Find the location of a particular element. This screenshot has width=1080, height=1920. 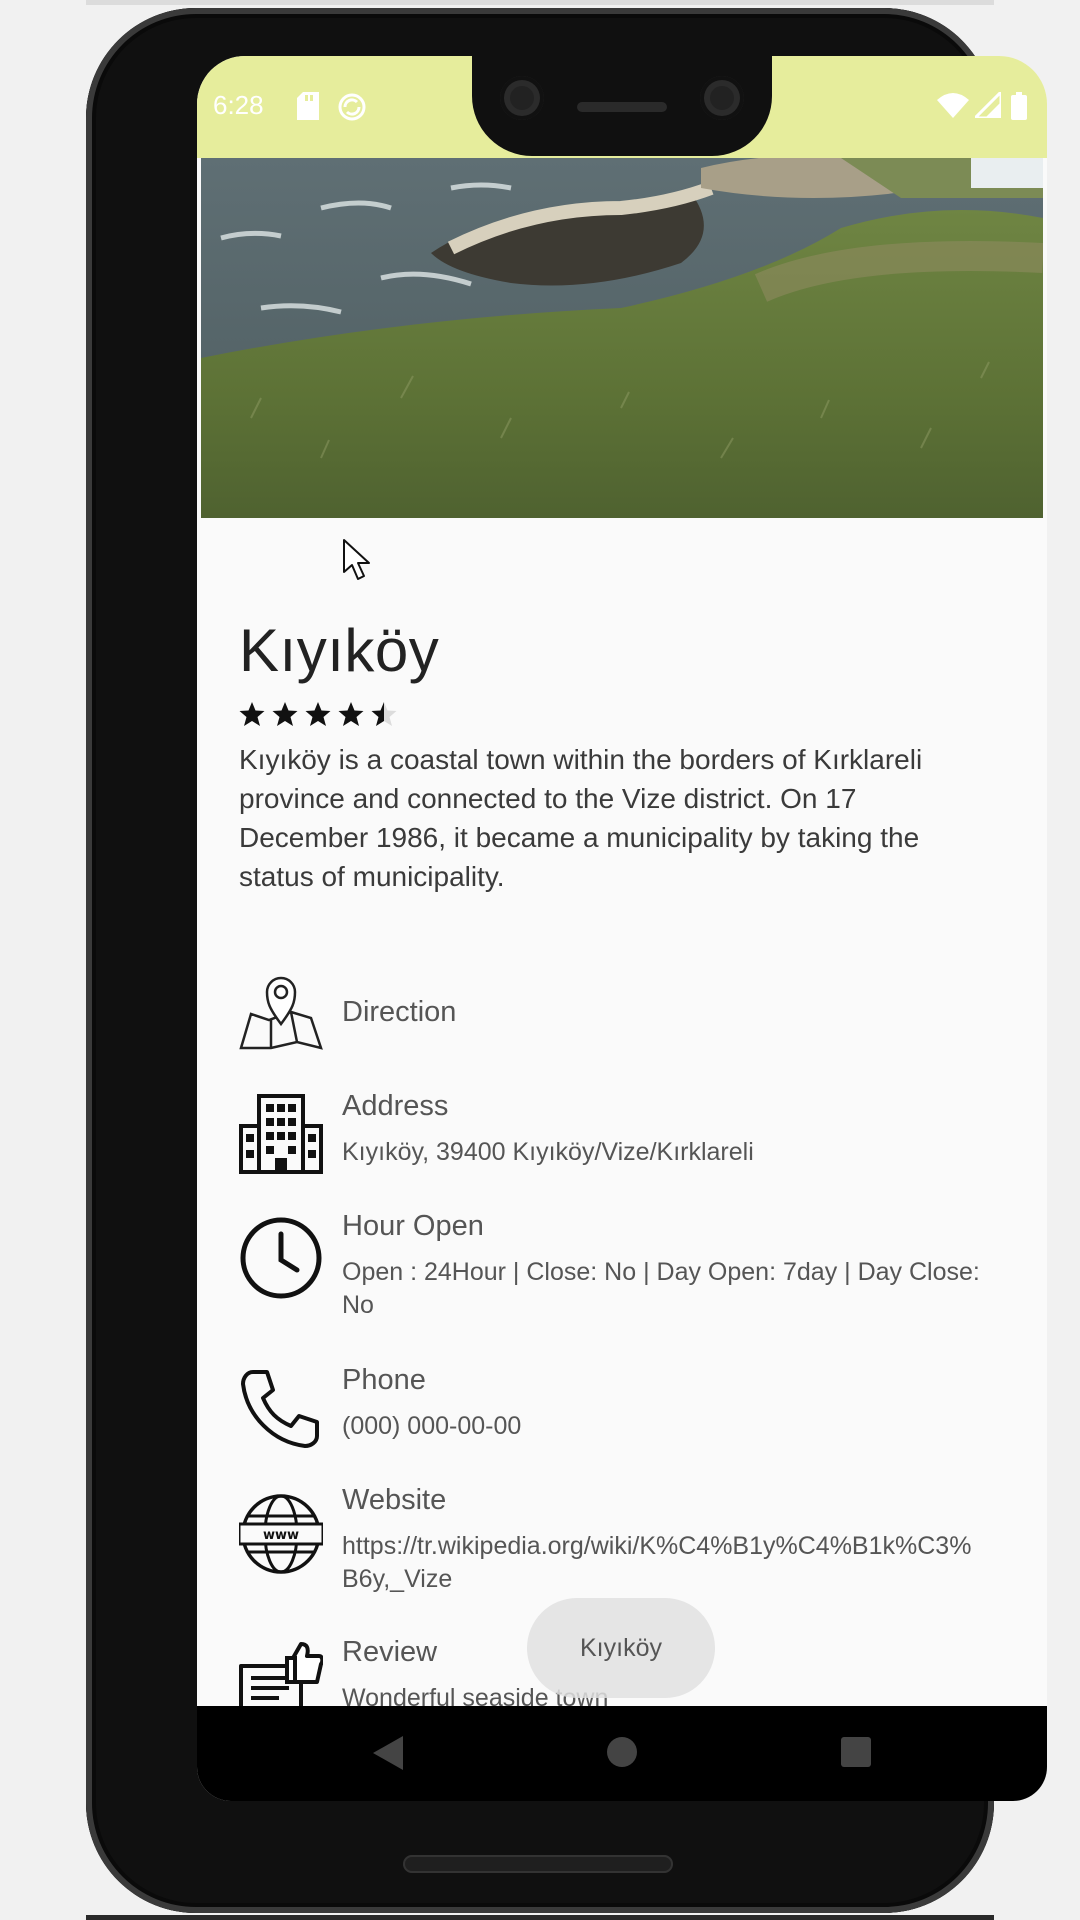

front-camera is located at coordinates (522, 98).